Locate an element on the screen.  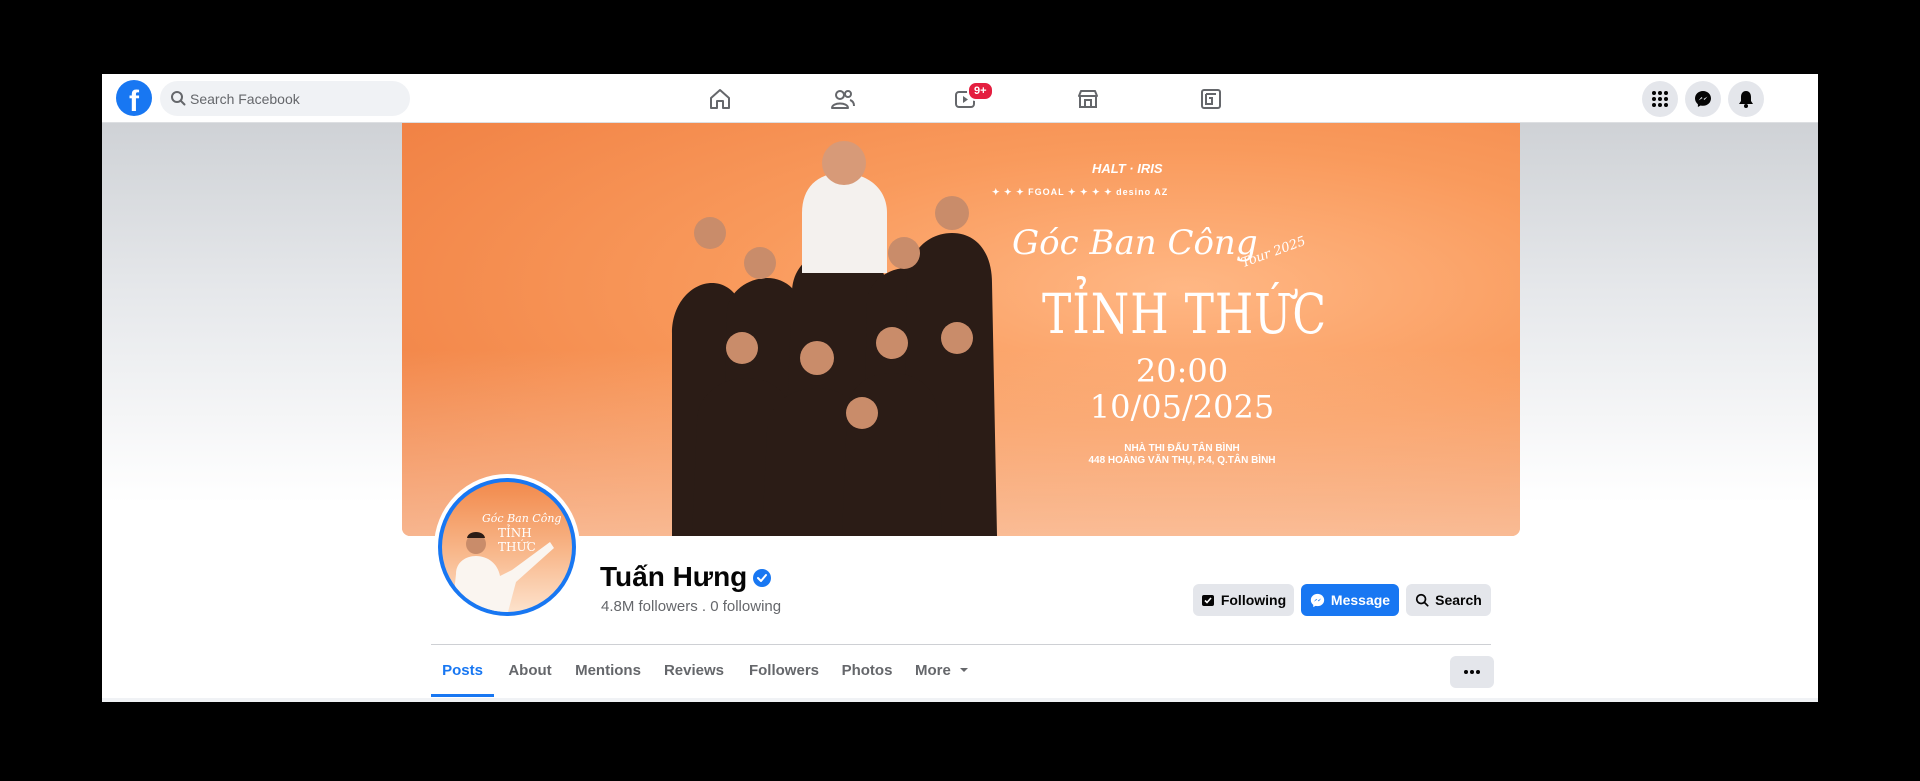
follower-stats: 4.8M followers . 0 following is located at coordinates (691, 606).